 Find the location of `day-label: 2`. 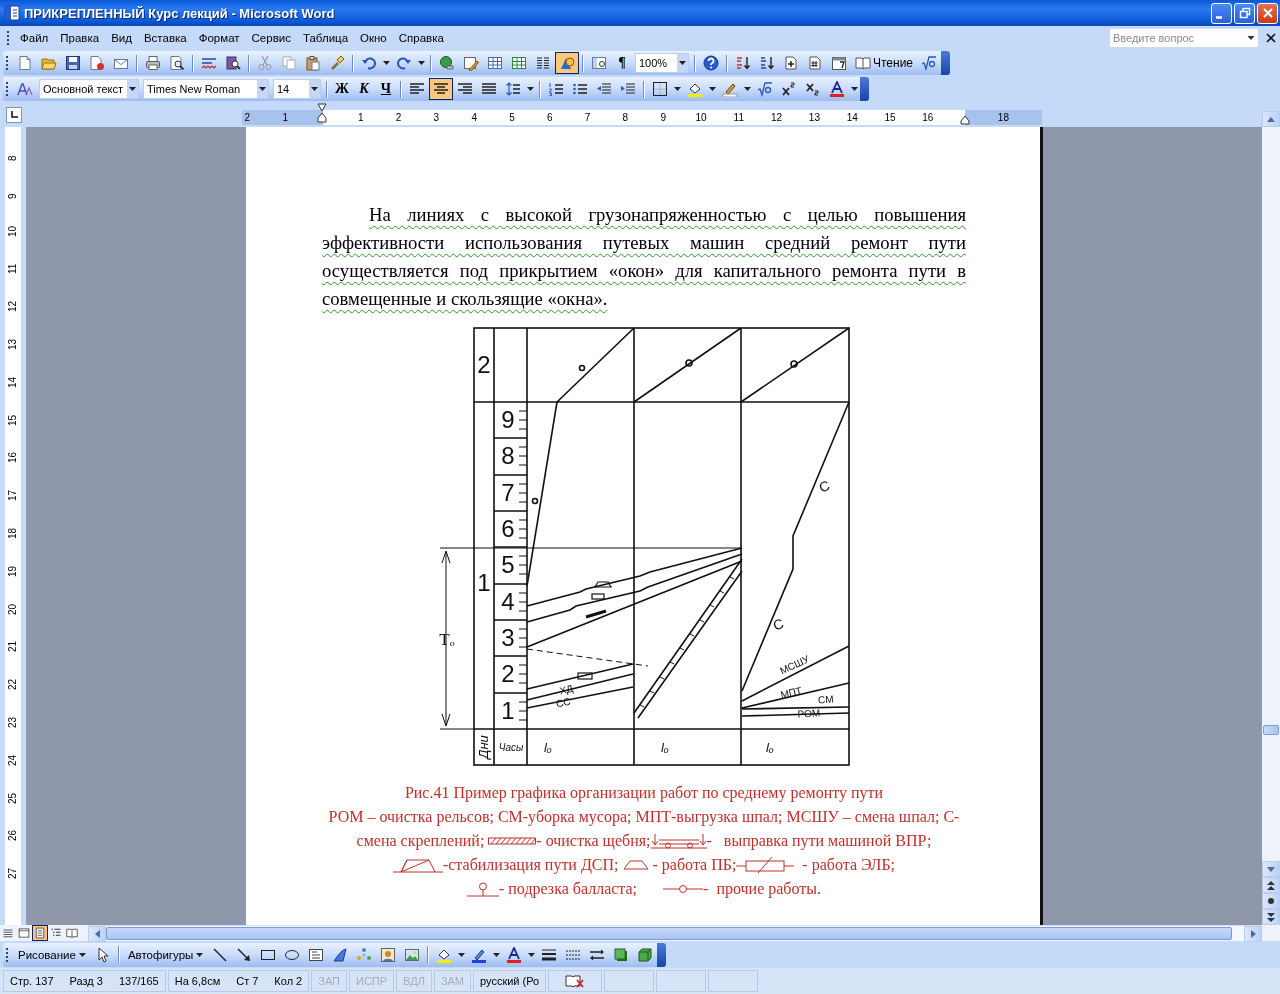

day-label: 2 is located at coordinates (484, 364).